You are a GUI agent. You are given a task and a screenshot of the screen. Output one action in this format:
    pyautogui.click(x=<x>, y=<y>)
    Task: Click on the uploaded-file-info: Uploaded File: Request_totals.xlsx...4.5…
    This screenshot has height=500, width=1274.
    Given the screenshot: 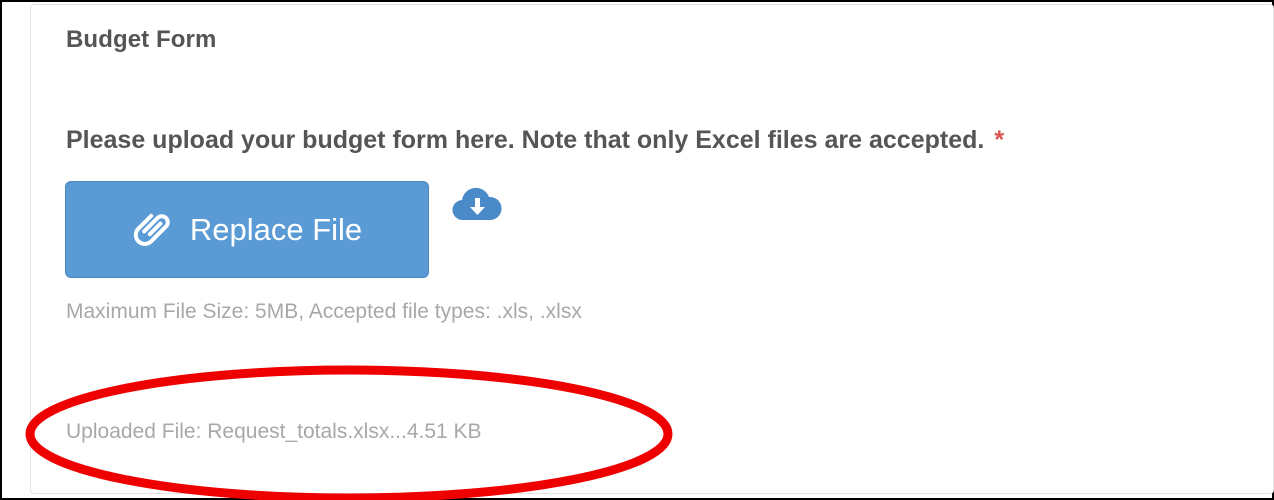 What is the action you would take?
    pyautogui.click(x=274, y=431)
    